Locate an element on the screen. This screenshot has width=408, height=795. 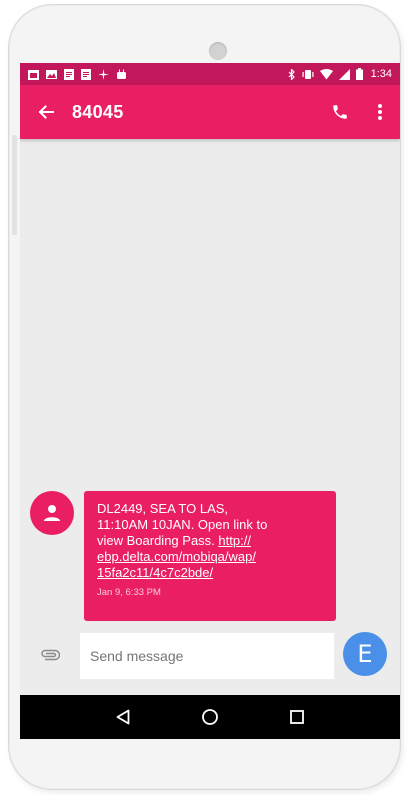
wifi-icon is located at coordinates (326, 73).